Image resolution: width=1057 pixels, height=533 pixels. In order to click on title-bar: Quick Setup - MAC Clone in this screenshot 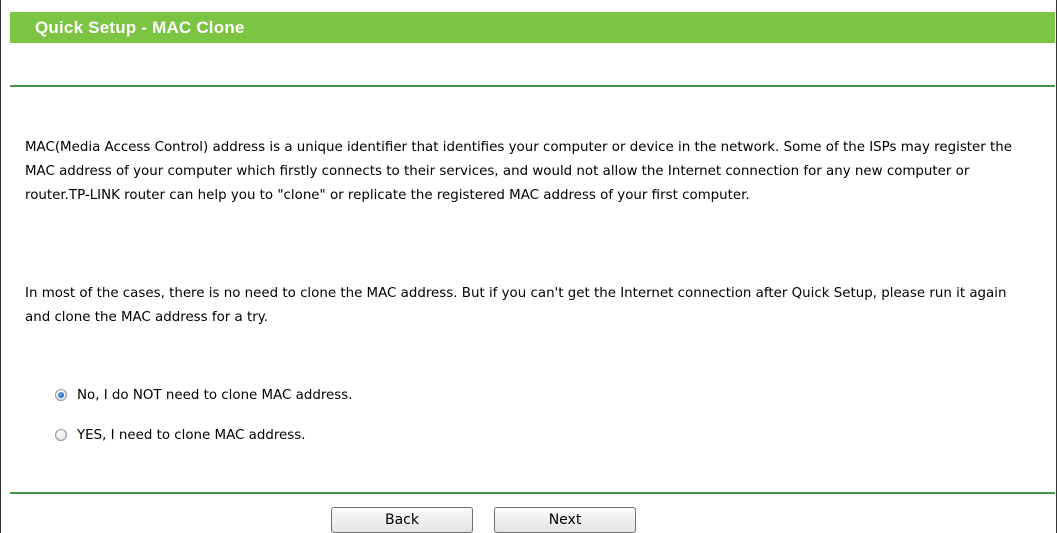, I will do `click(532, 27)`.